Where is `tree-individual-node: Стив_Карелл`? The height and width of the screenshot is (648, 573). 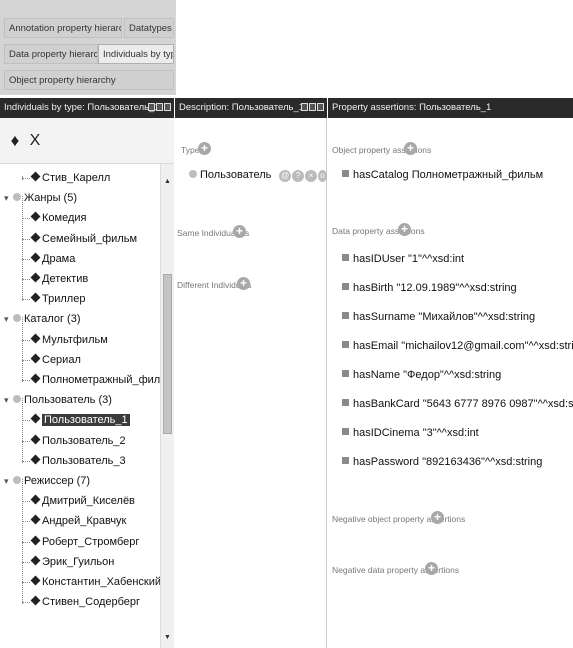 tree-individual-node: Стив_Карелл is located at coordinates (70, 178).